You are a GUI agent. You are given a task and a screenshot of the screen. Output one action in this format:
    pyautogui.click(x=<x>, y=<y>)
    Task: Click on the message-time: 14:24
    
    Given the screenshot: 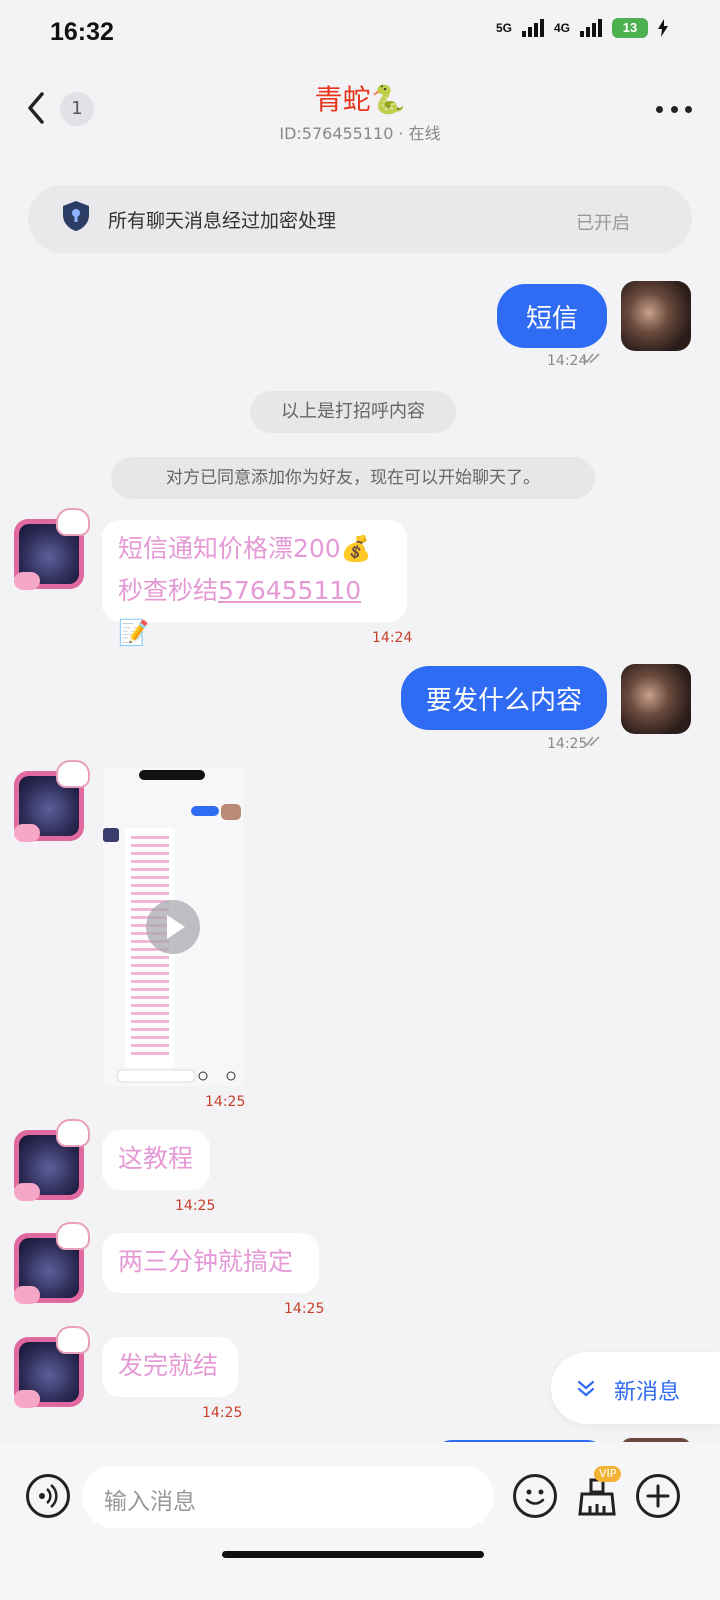 What is the action you would take?
    pyautogui.click(x=392, y=638)
    